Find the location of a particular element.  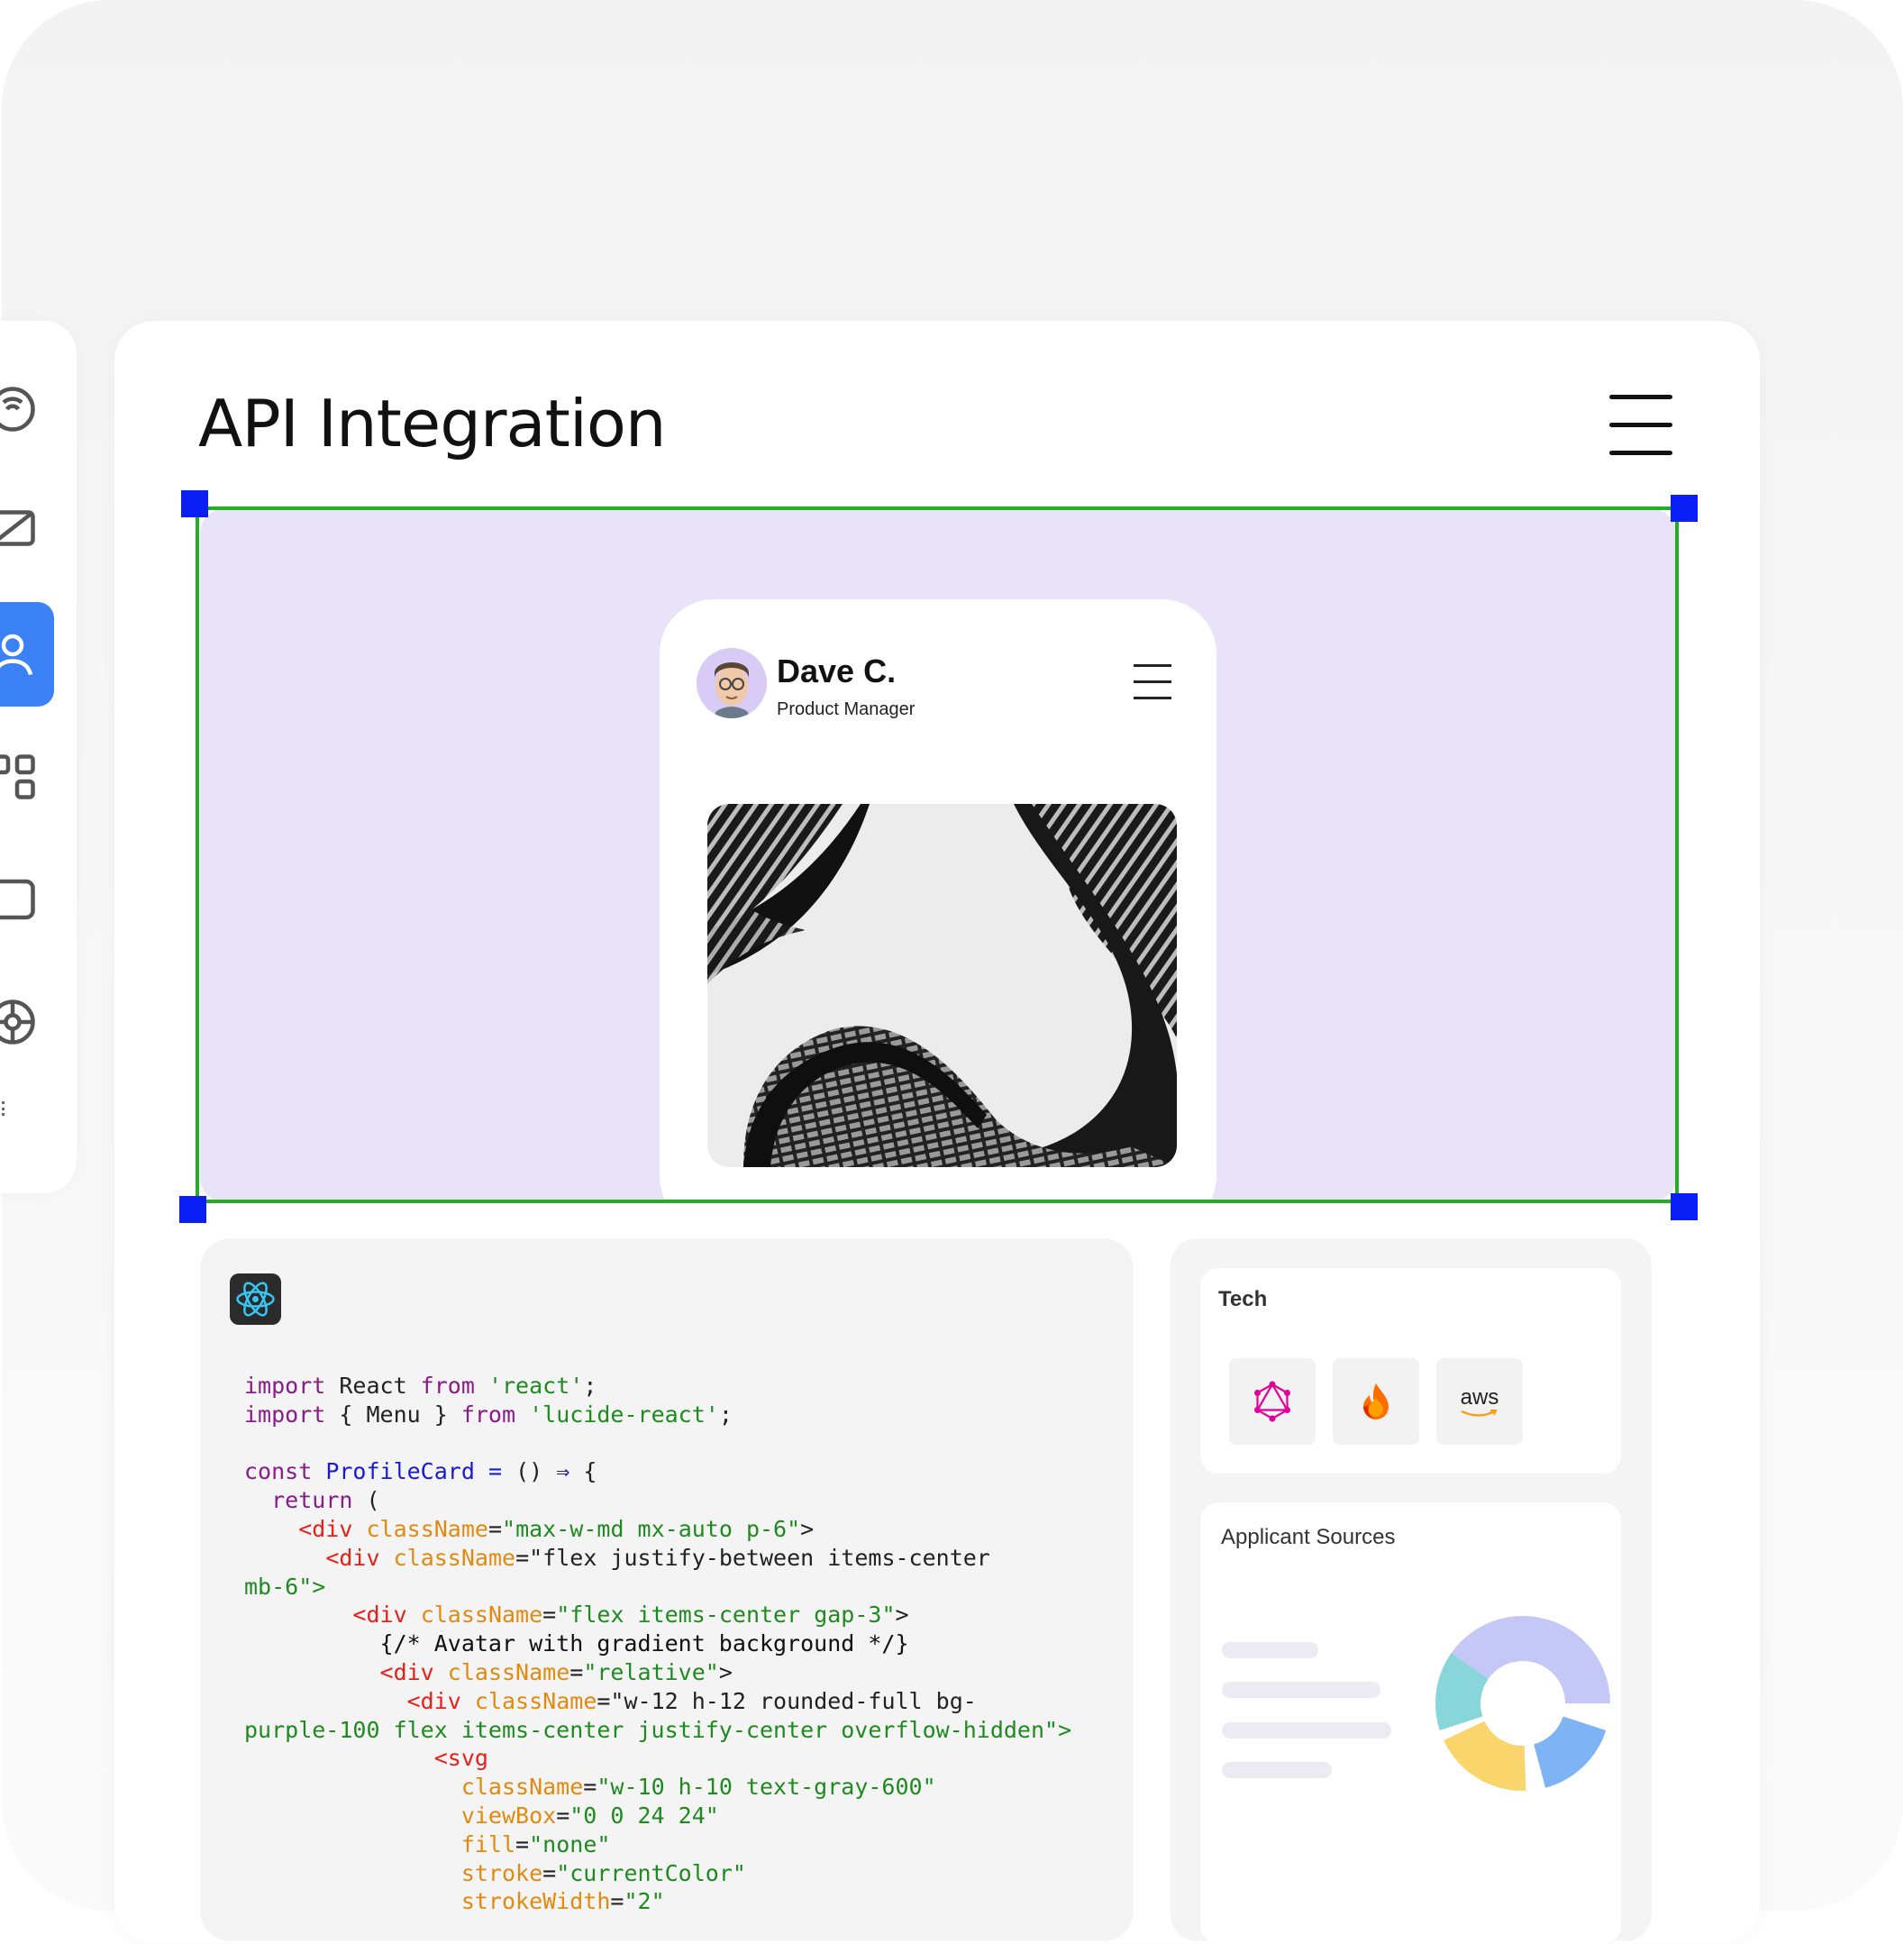

sidebar-item-apps is located at coordinates (20, 777).